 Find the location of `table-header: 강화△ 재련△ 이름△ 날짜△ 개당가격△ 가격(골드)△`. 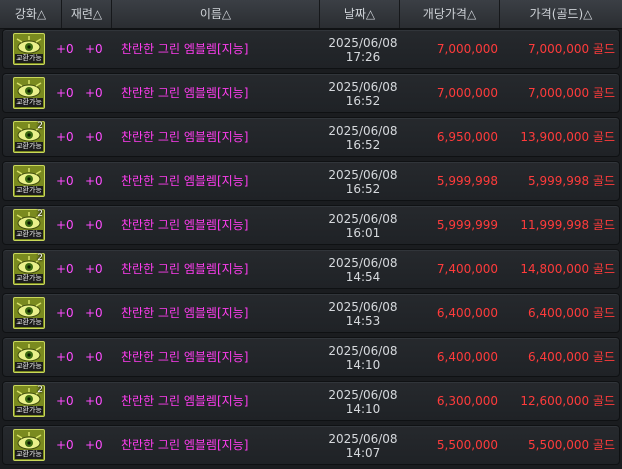

table-header: 강화△ 재련△ 이름△ 날짜△ 개당가격△ 가격(골드)△ is located at coordinates (311, 14).